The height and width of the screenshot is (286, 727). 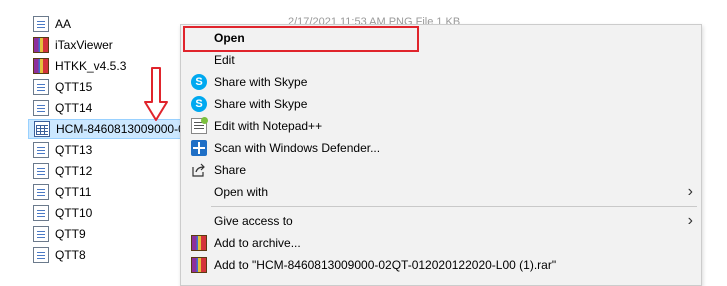 What do you see at coordinates (441, 170) in the screenshot?
I see `menu-item-share: Share` at bounding box center [441, 170].